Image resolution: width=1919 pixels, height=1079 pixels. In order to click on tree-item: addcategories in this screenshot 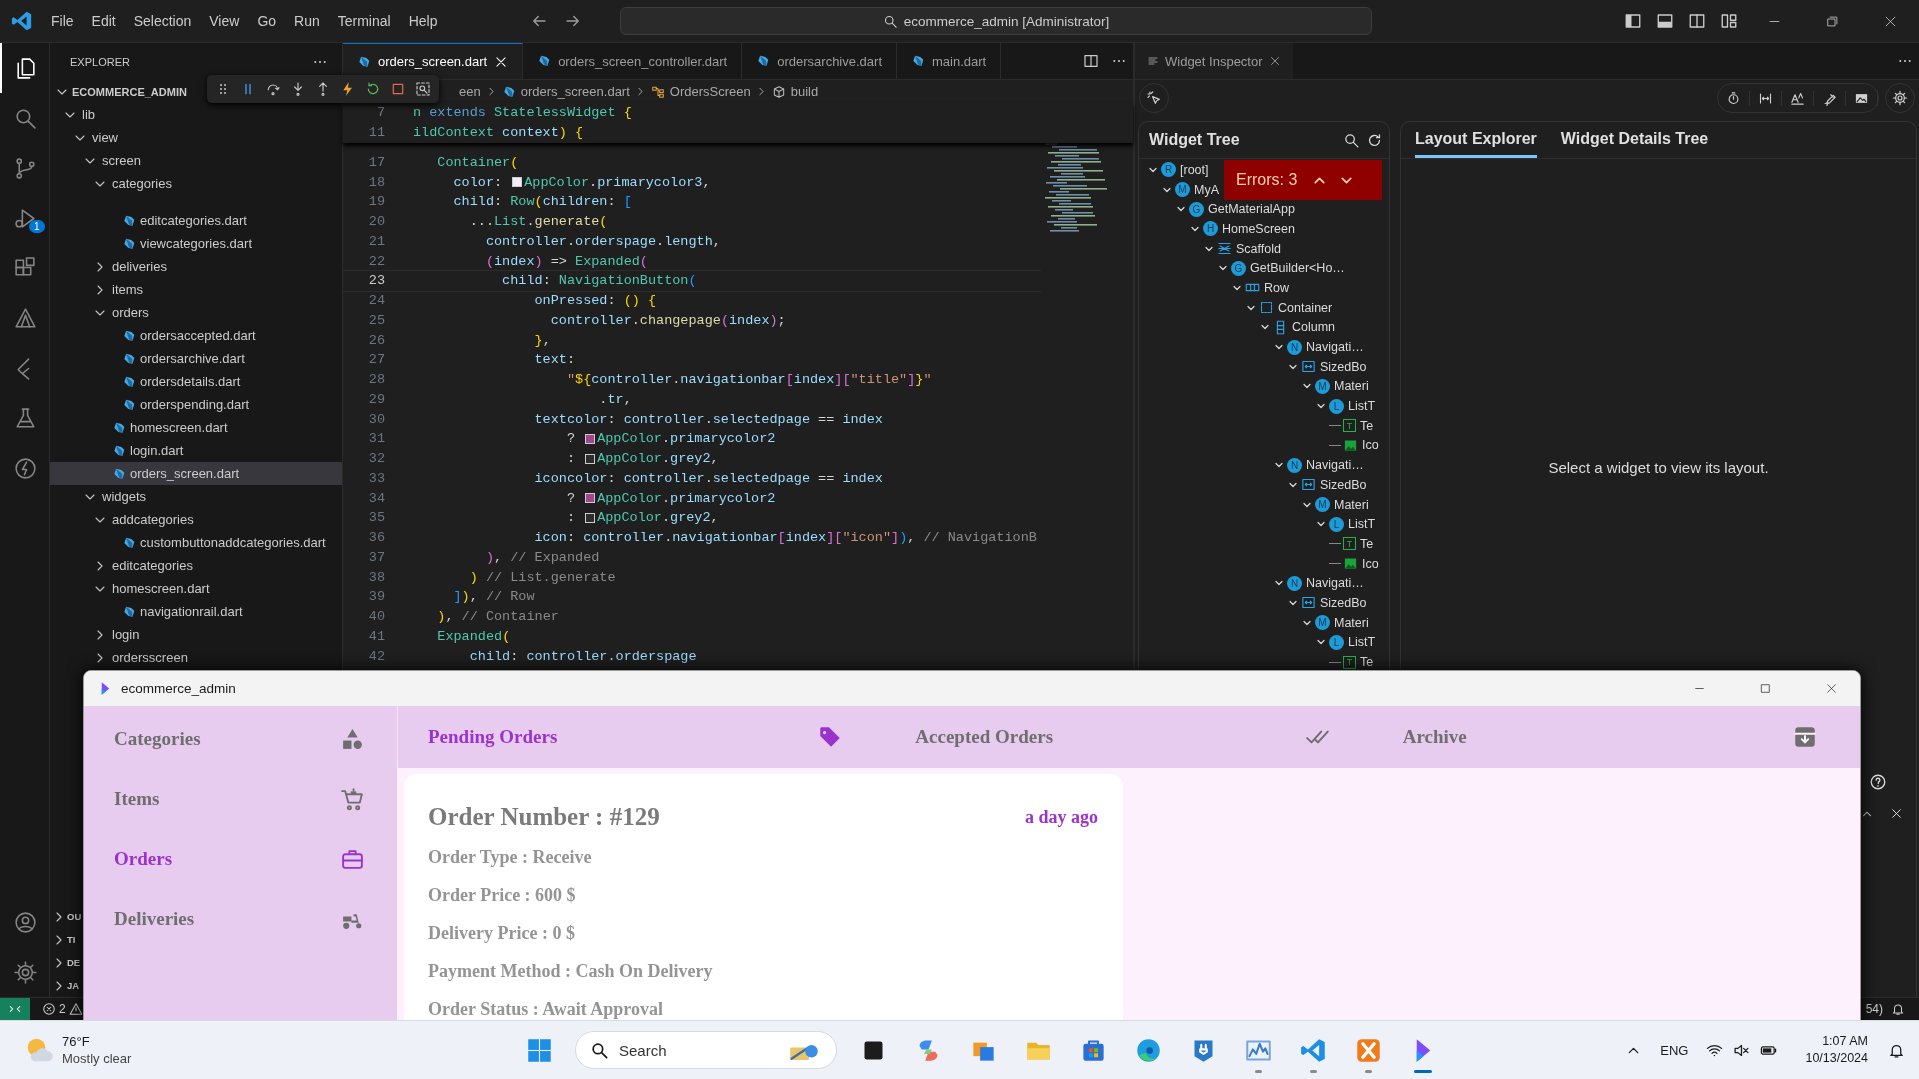, I will do `click(196, 519)`.